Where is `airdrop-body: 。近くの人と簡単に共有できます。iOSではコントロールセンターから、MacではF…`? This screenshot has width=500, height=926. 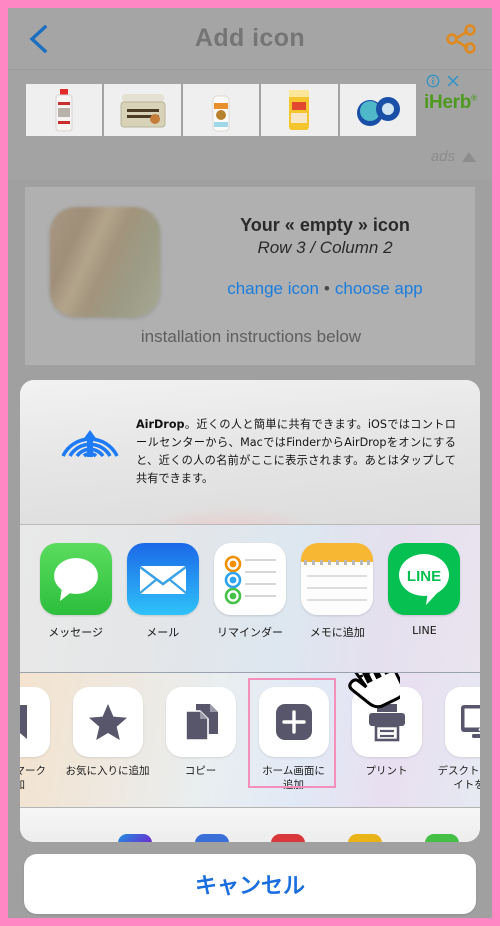 airdrop-body: 。近くの人と簡単に共有できます。iOSではコントロールセンターから、MacではF… is located at coordinates (296, 452).